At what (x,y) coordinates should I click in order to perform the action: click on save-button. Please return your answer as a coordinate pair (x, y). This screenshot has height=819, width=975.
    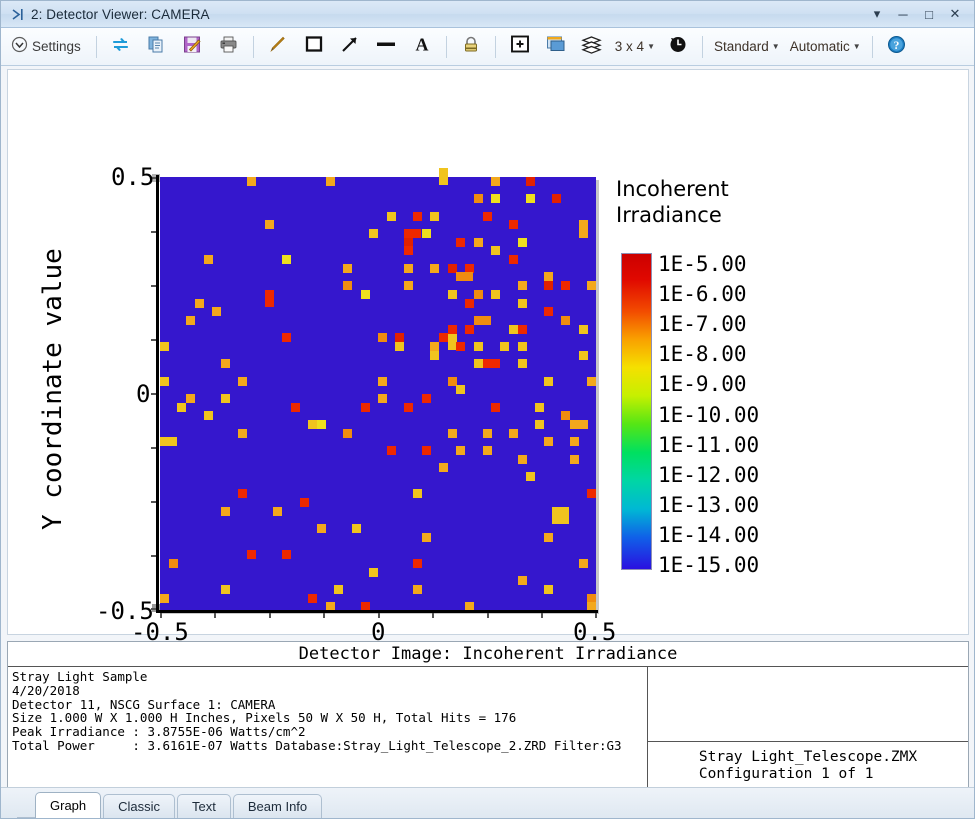
    Looking at the image, I should click on (193, 47).